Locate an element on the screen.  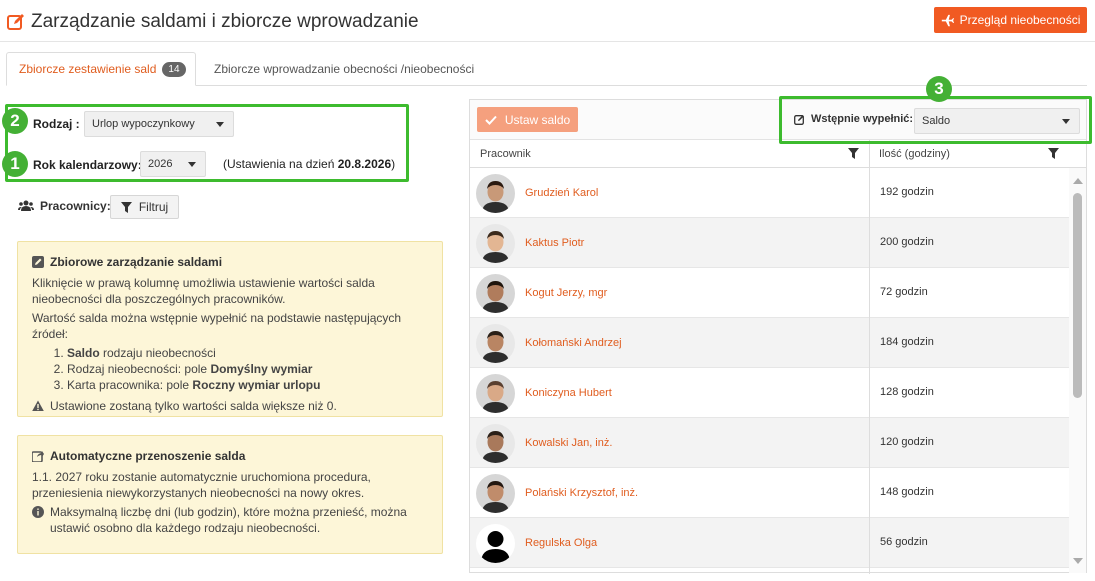
hours-cell: 128 godzin is located at coordinates (907, 392).